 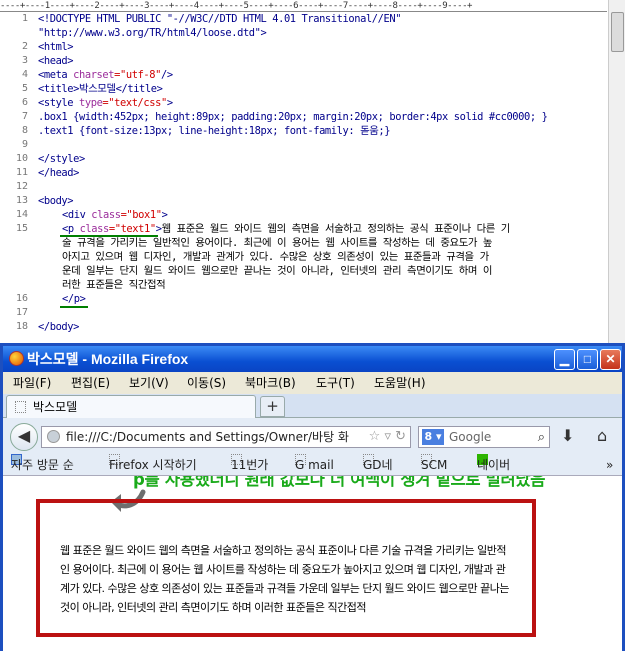 What do you see at coordinates (24, 18) in the screenshot?
I see `line-number: 1` at bounding box center [24, 18].